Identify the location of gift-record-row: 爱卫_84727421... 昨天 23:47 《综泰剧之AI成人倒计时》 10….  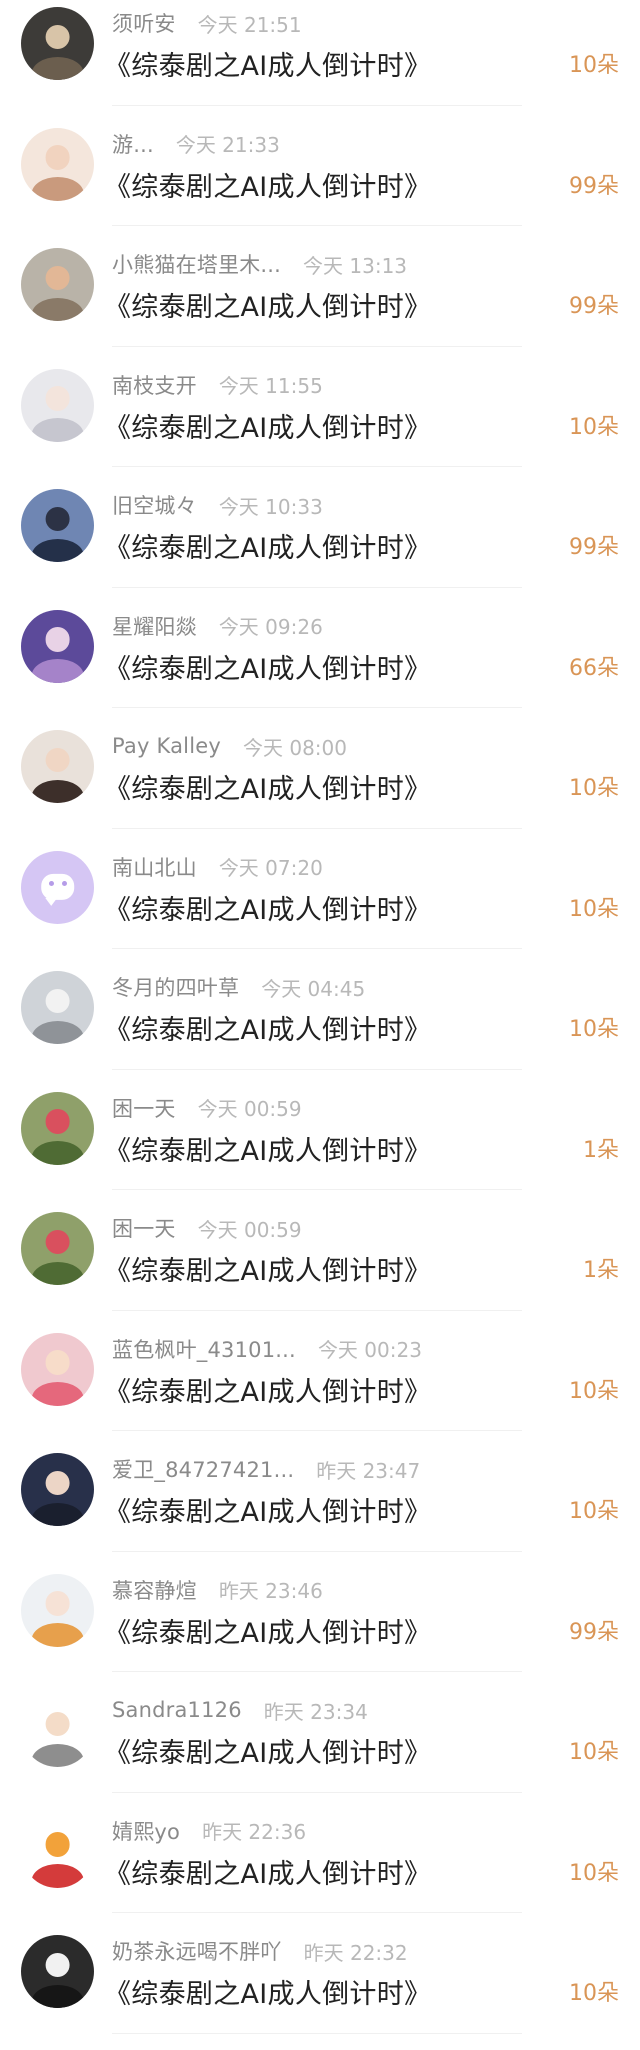
(320, 1506).